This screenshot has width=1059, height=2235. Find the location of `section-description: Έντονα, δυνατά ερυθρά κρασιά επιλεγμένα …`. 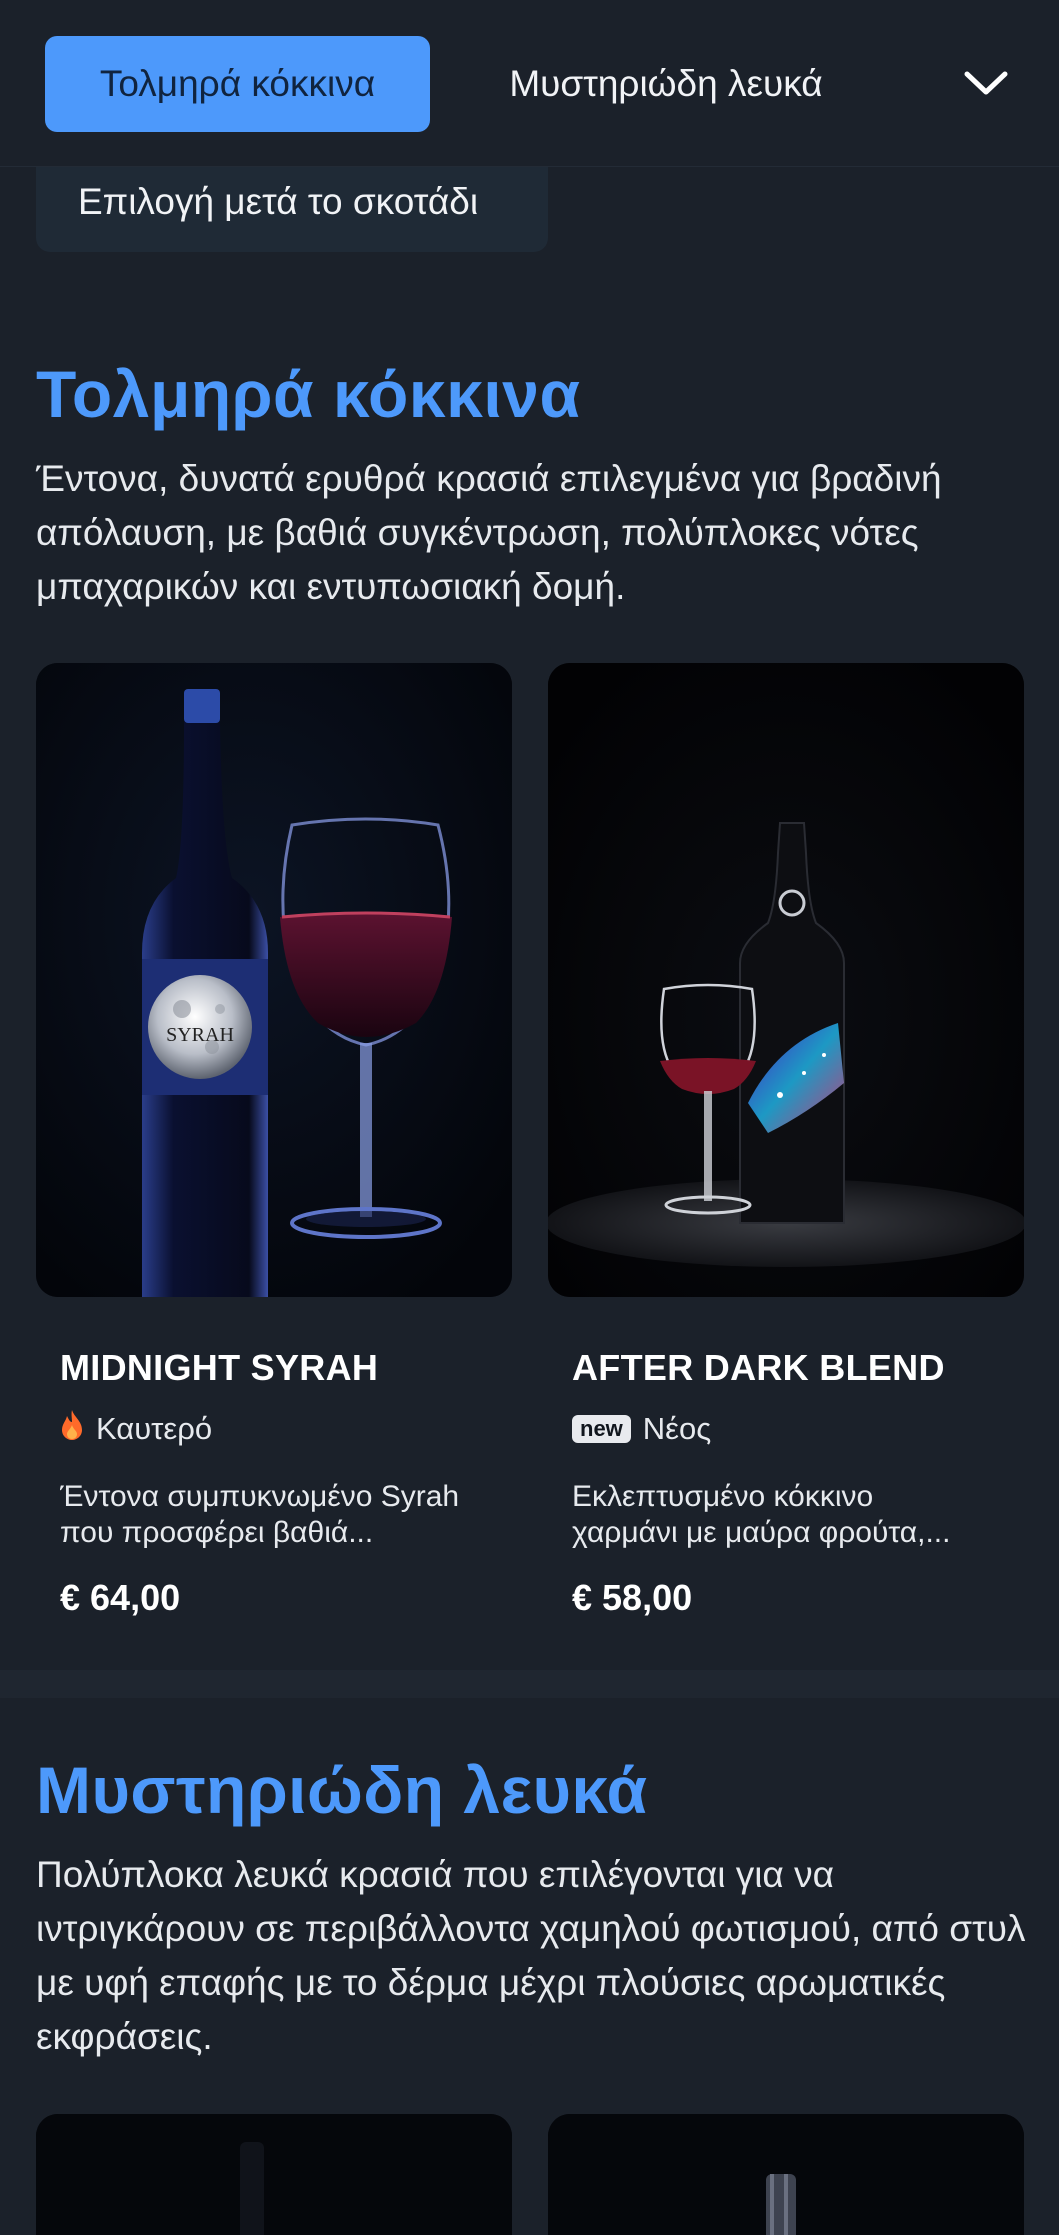

section-description: Έντονα, δυνατά ερυθρά κρασιά επιλεγμένα … is located at coordinates (489, 532).